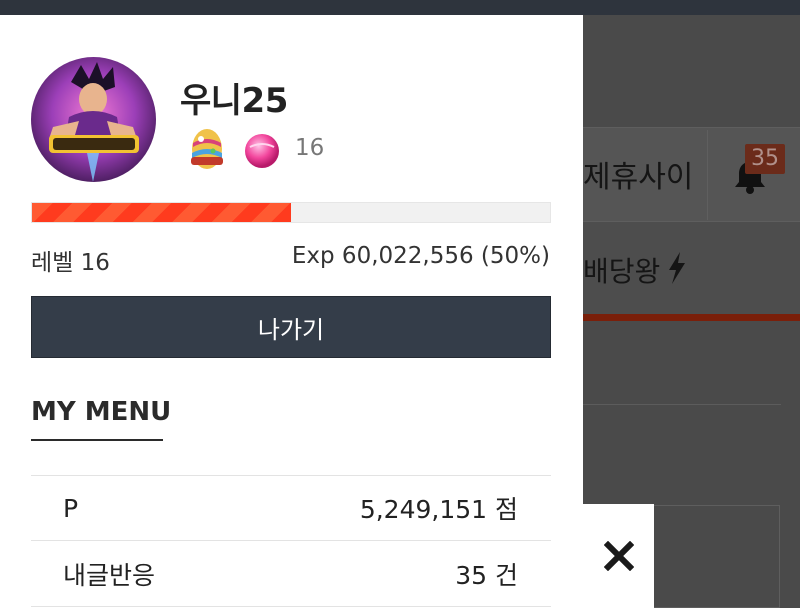 The width and height of the screenshot is (800, 608). Describe the element at coordinates (262, 151) in the screenshot. I see `pink-gem-icon` at that location.